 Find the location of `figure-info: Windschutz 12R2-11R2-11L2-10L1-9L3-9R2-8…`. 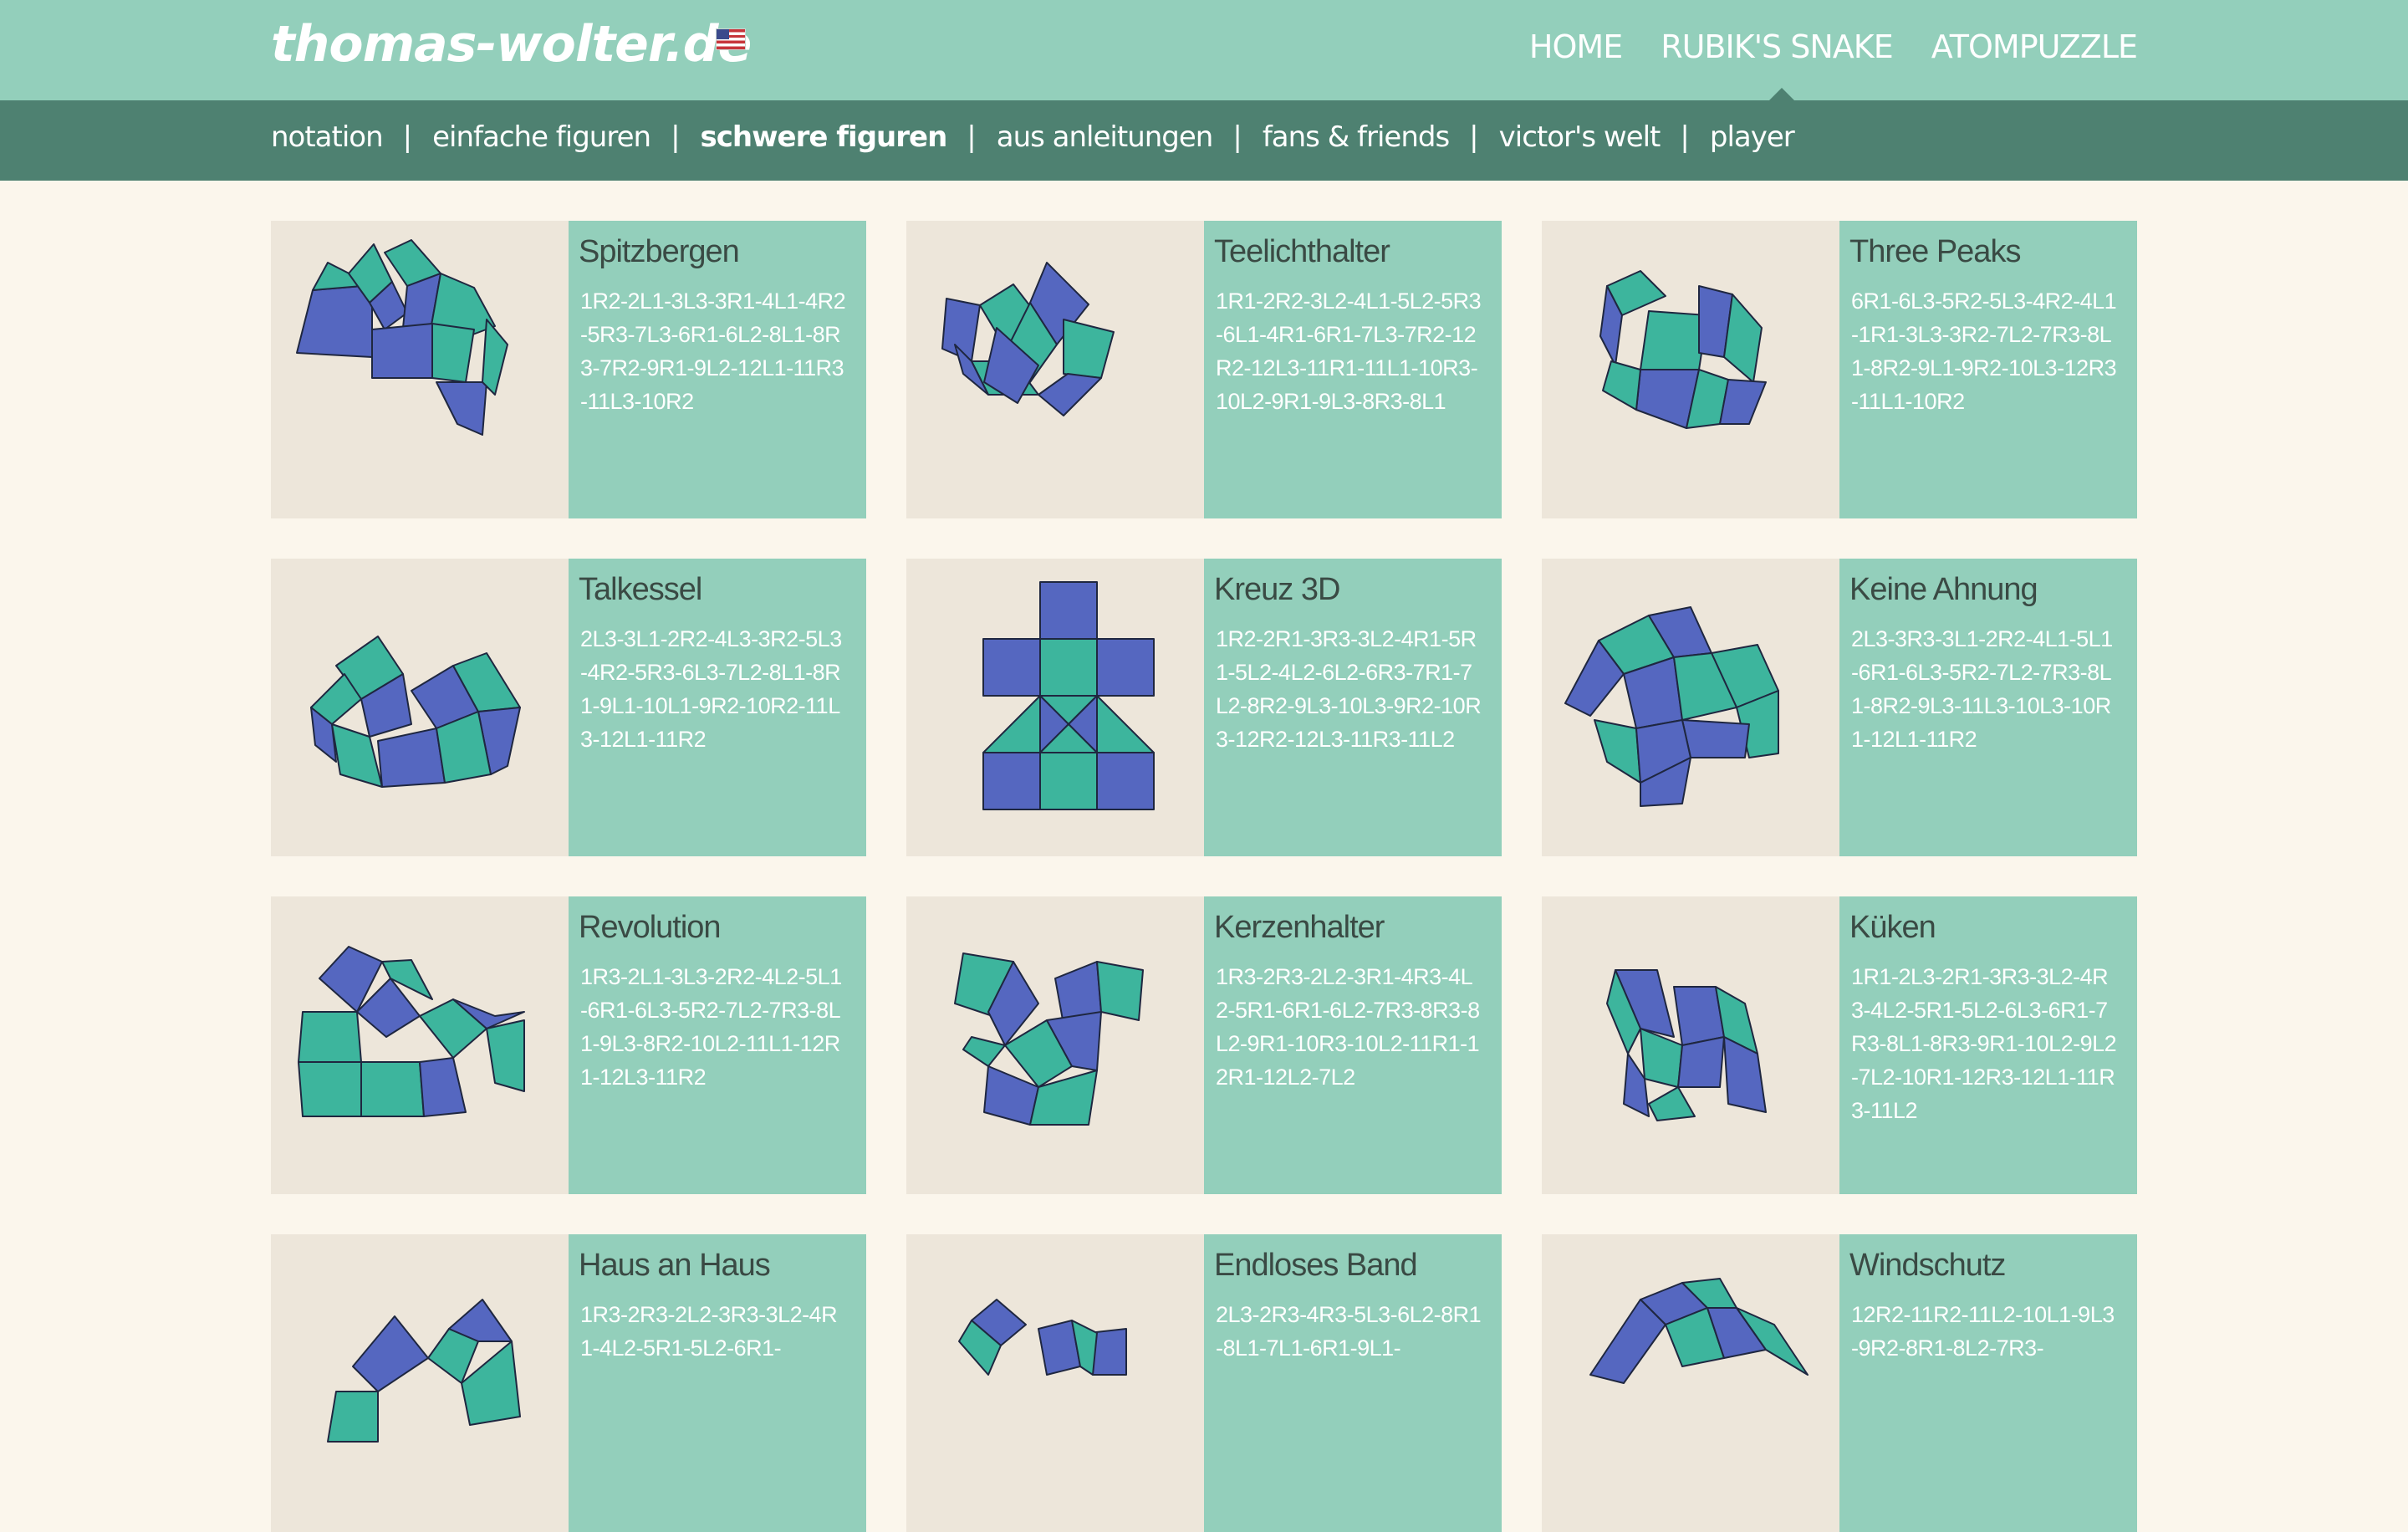

figure-info: Windschutz 12R2-11R2-11L2-10L1-9L3-9R2-8… is located at coordinates (1988, 1383).